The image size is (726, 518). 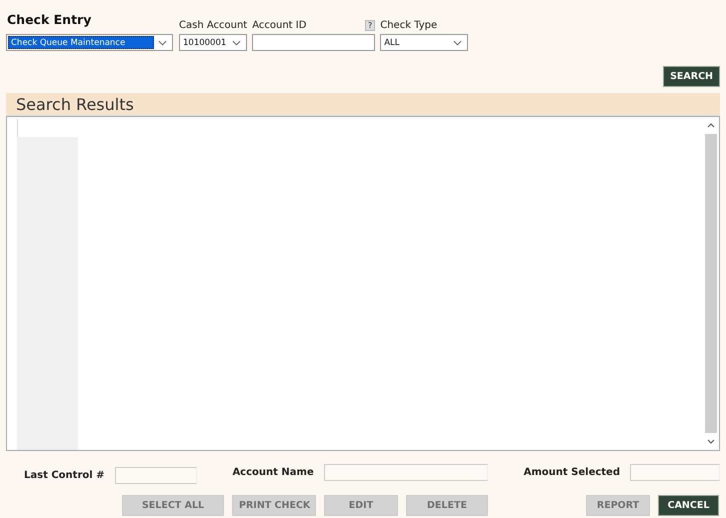 I want to click on input-field, so click(x=314, y=42).